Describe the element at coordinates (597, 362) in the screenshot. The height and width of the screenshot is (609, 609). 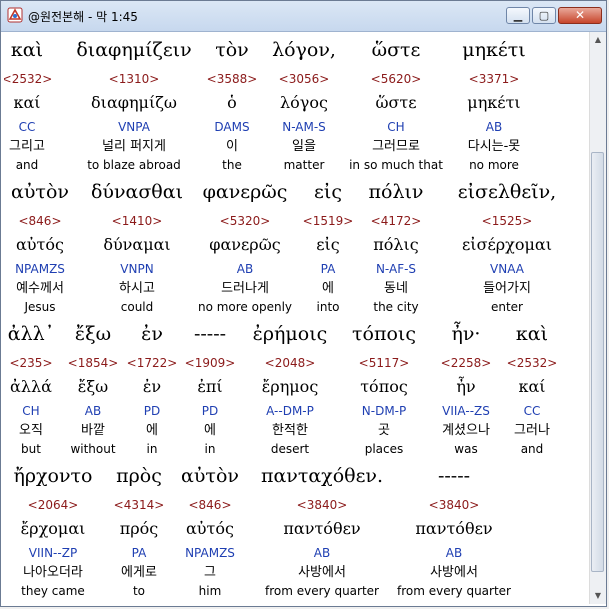
I see `scrollbar-thumb` at that location.